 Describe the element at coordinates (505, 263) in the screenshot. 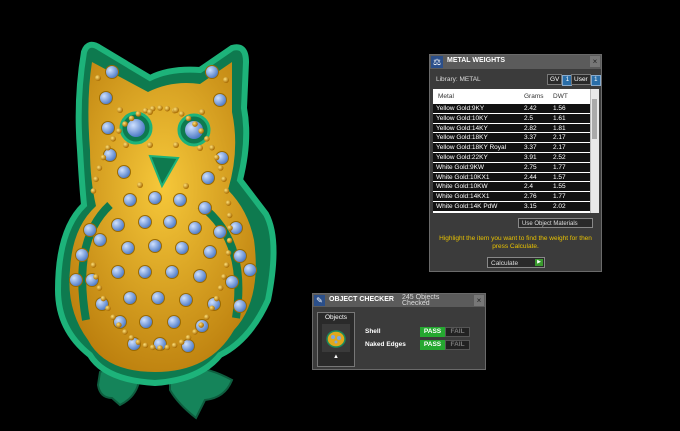

I see `calculate-label: Calculate` at that location.